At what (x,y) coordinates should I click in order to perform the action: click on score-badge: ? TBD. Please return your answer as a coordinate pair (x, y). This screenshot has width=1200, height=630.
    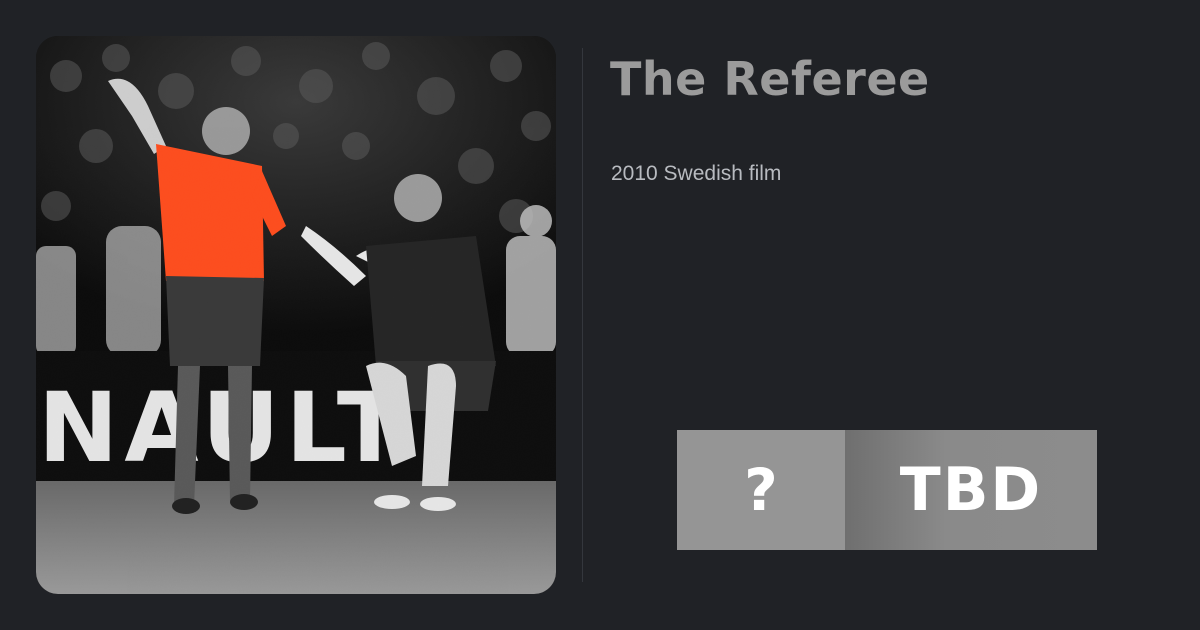
    Looking at the image, I should click on (887, 490).